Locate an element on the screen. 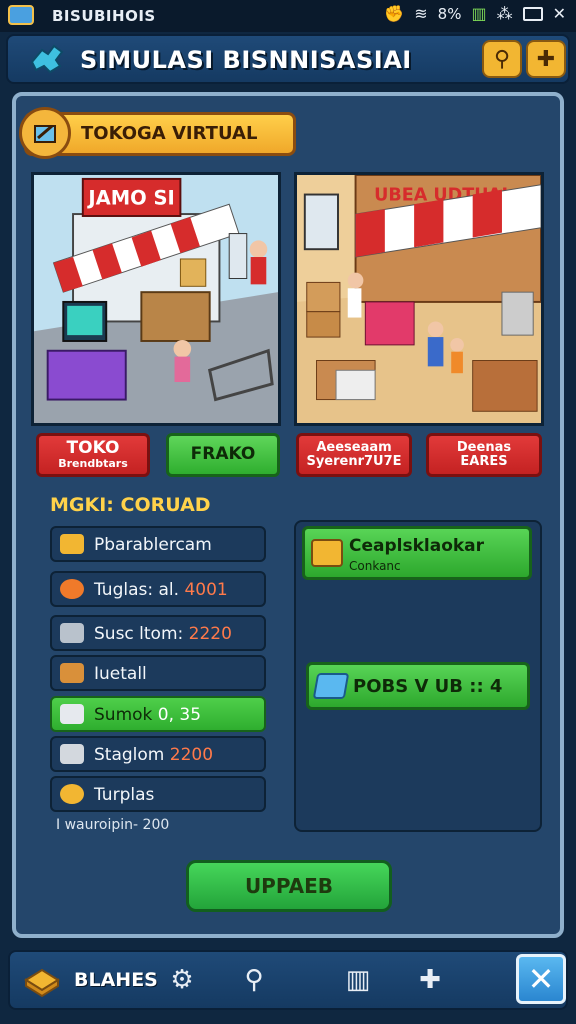 The height and width of the screenshot is (1024, 576). toko-button: TOKO Brendbtars is located at coordinates (93, 455).